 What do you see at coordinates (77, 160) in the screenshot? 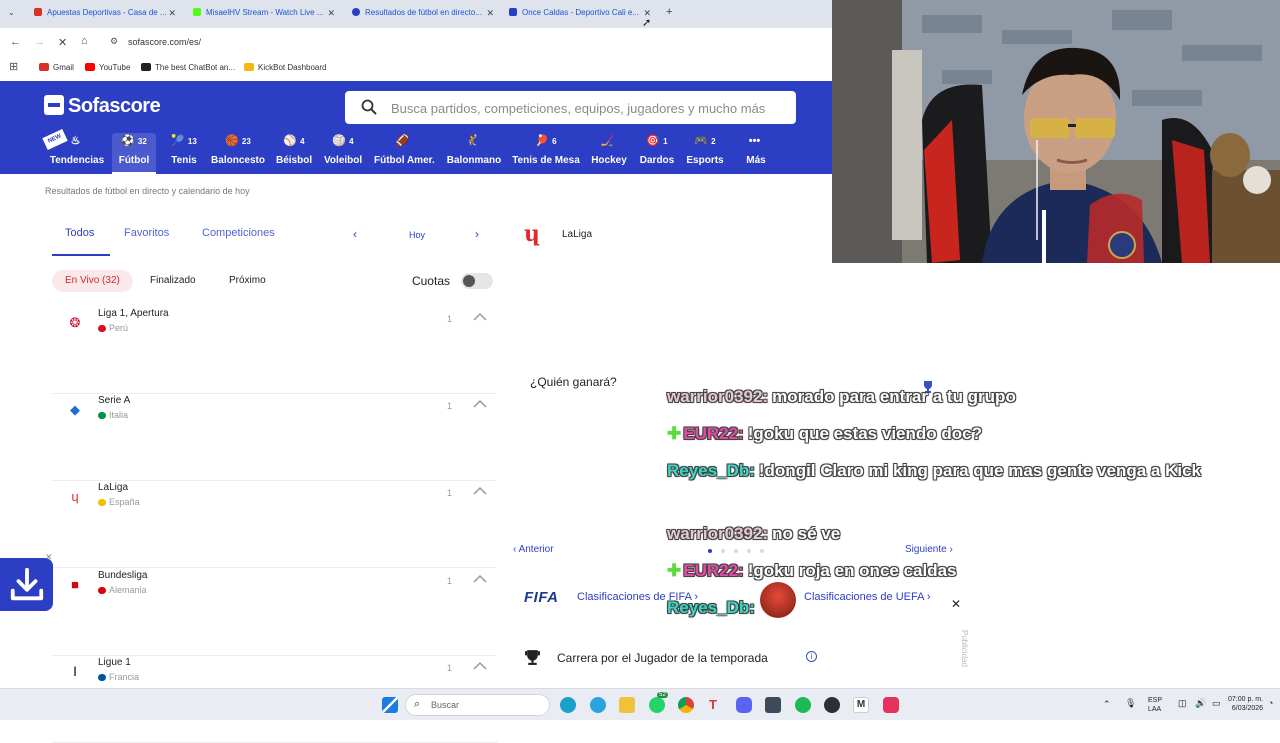
I see `sport-label: Tendencias` at bounding box center [77, 160].